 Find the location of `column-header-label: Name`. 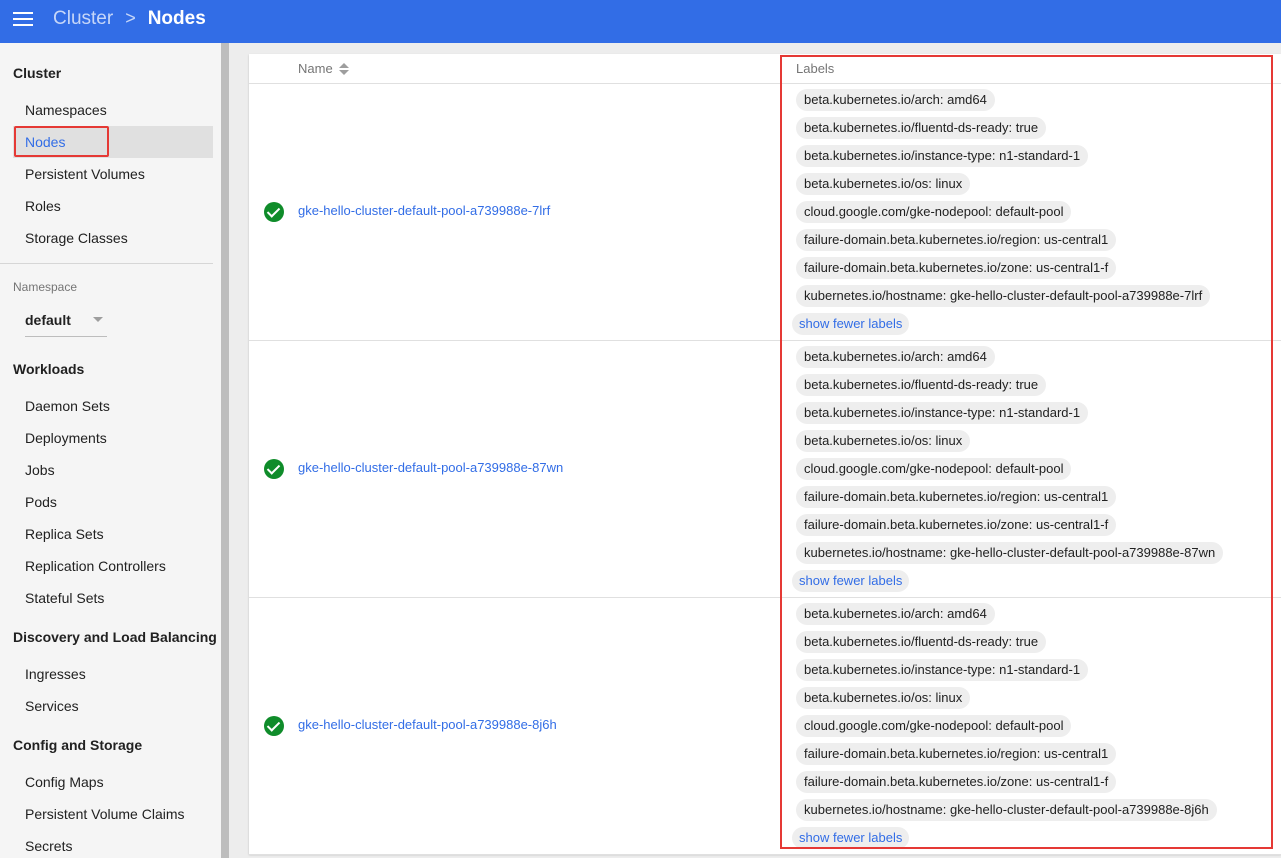

column-header-label: Name is located at coordinates (315, 68).